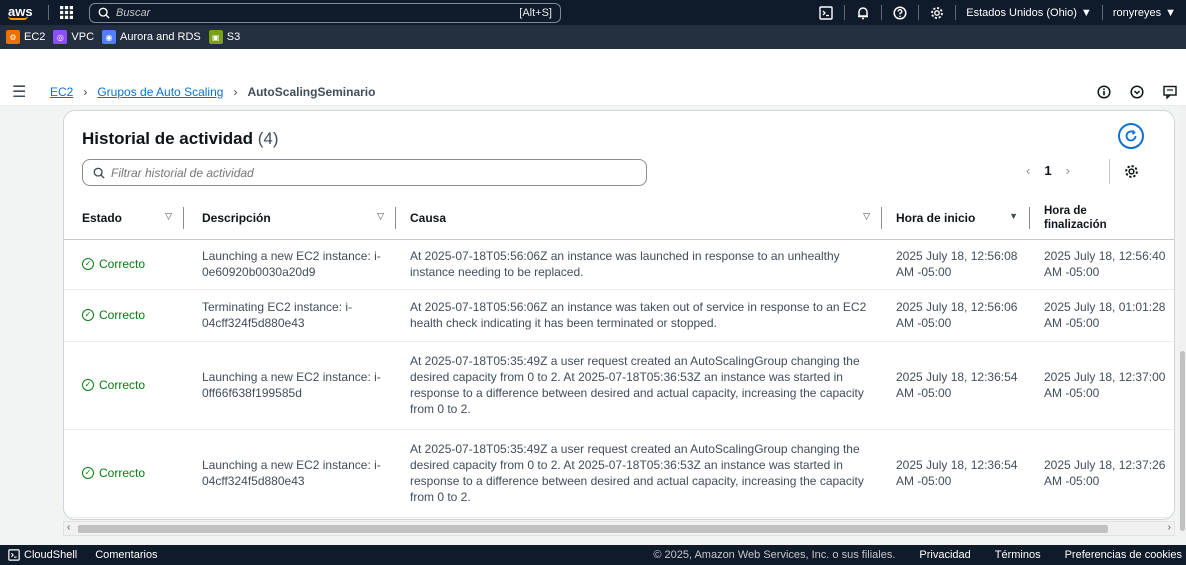  I want to click on favorite-vpc: ◎ VPC, so click(73, 37).